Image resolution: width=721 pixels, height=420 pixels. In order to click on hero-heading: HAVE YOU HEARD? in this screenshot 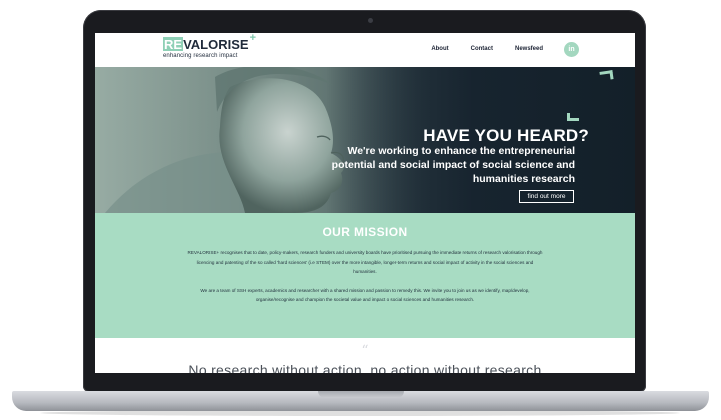, I will do `click(506, 135)`.